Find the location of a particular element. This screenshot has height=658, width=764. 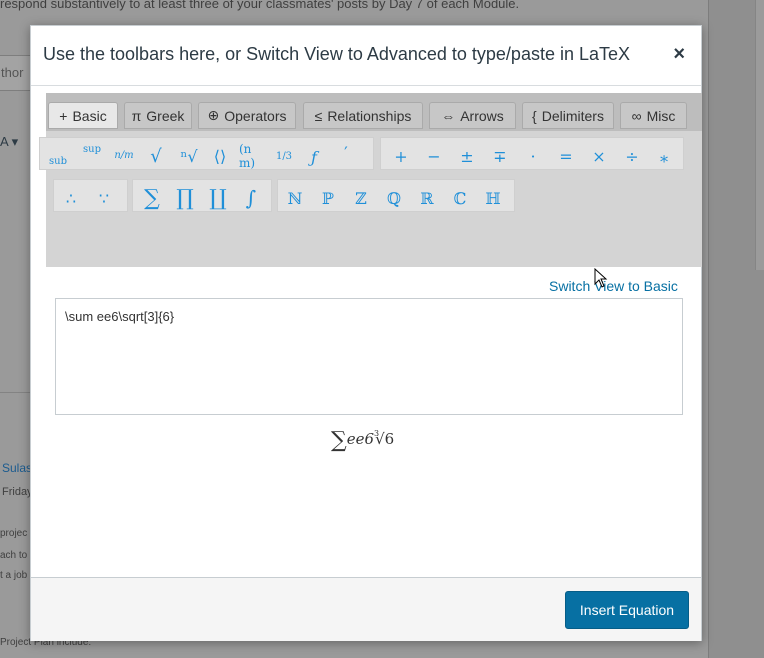

prime-button: ′ is located at coordinates (346, 152).